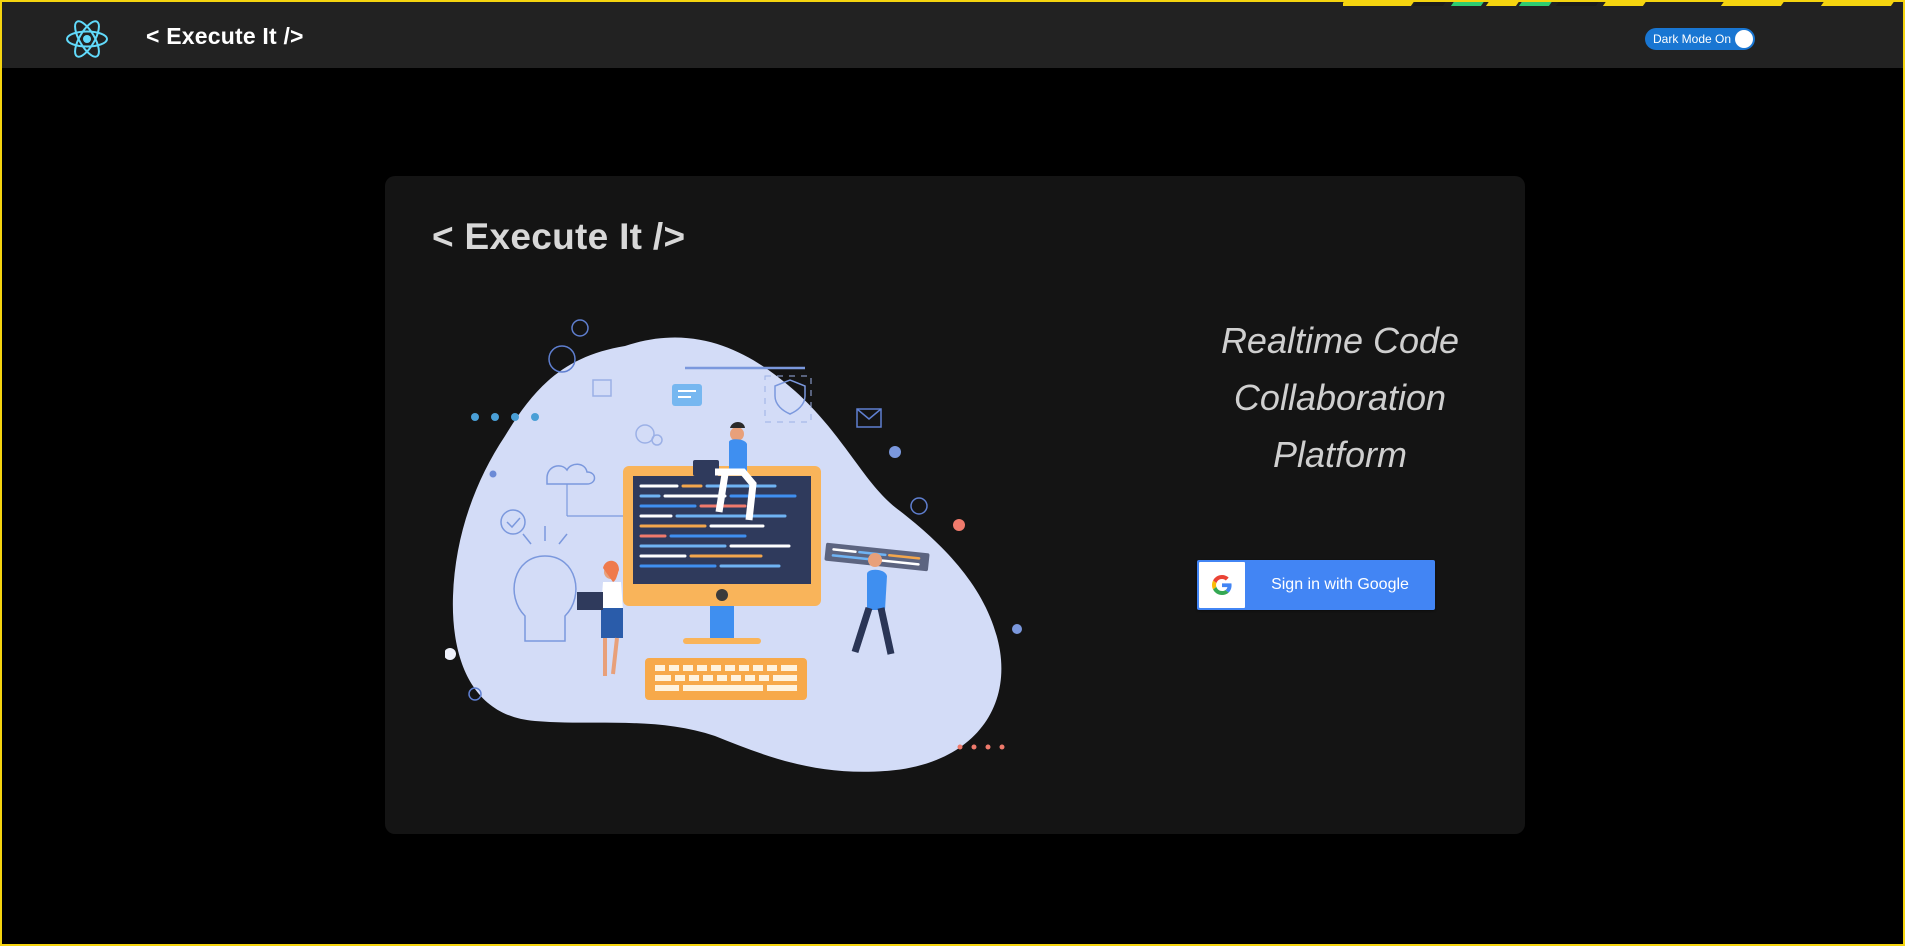 The width and height of the screenshot is (1905, 946). What do you see at coordinates (1692, 39) in the screenshot?
I see `dark-mode-toggle-label: Dark Mode On` at bounding box center [1692, 39].